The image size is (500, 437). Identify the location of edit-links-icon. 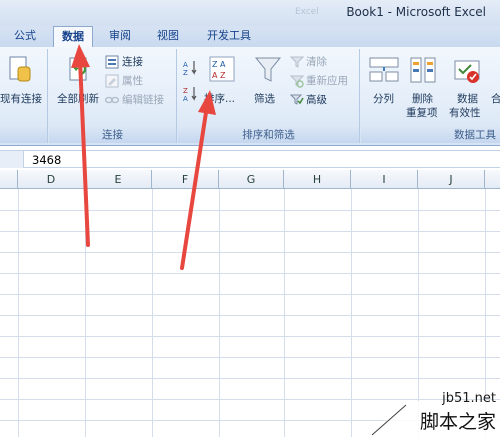
(112, 100).